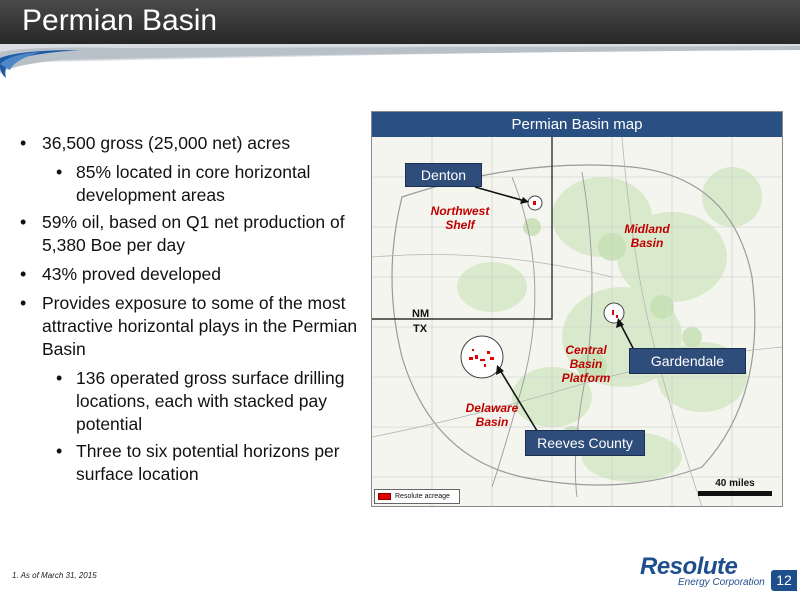 The height and width of the screenshot is (600, 800). What do you see at coordinates (689, 566) in the screenshot?
I see `logo-wordmark: Resolute` at bounding box center [689, 566].